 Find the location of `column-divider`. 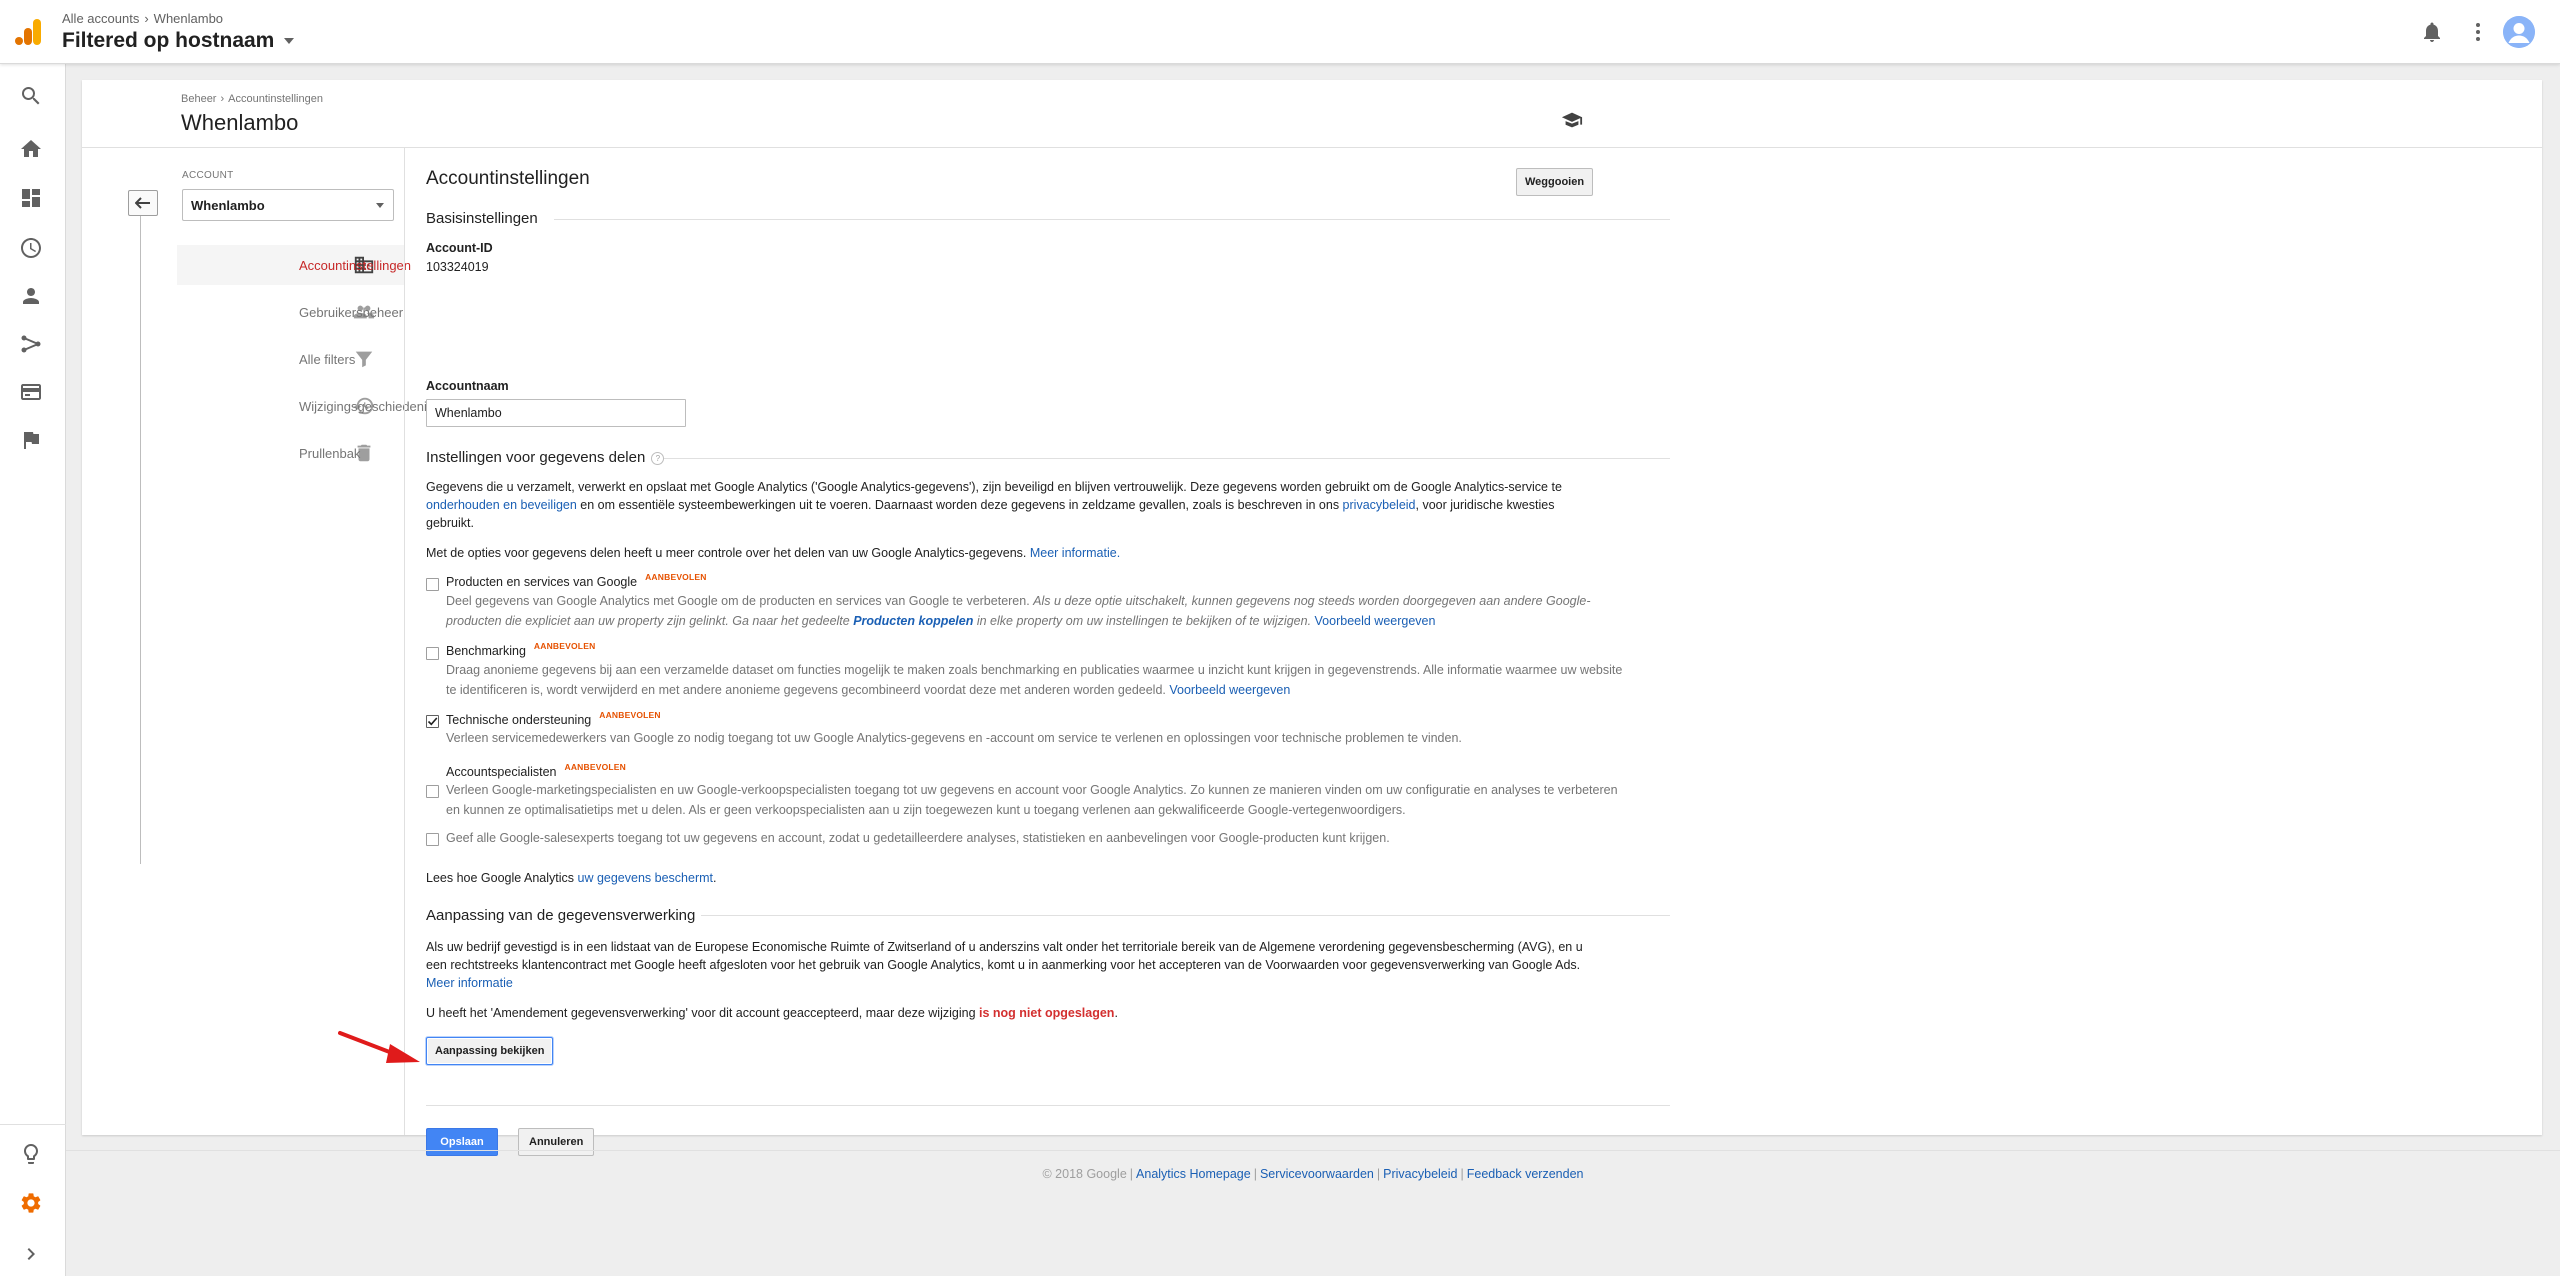

column-divider is located at coordinates (404, 641).